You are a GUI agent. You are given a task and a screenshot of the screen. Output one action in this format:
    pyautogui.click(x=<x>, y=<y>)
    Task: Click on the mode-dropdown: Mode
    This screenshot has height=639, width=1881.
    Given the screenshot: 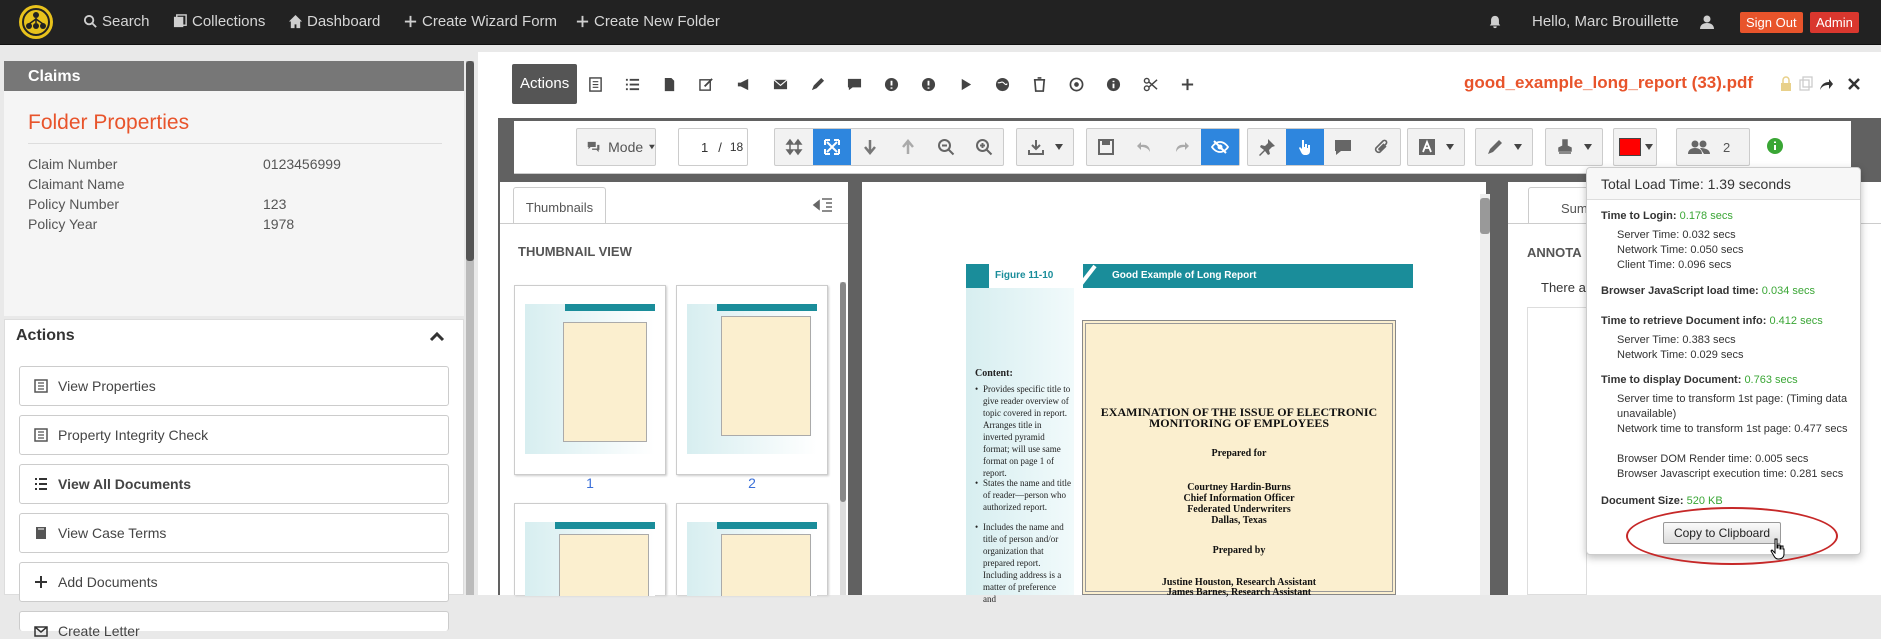 What is the action you would take?
    pyautogui.click(x=616, y=147)
    